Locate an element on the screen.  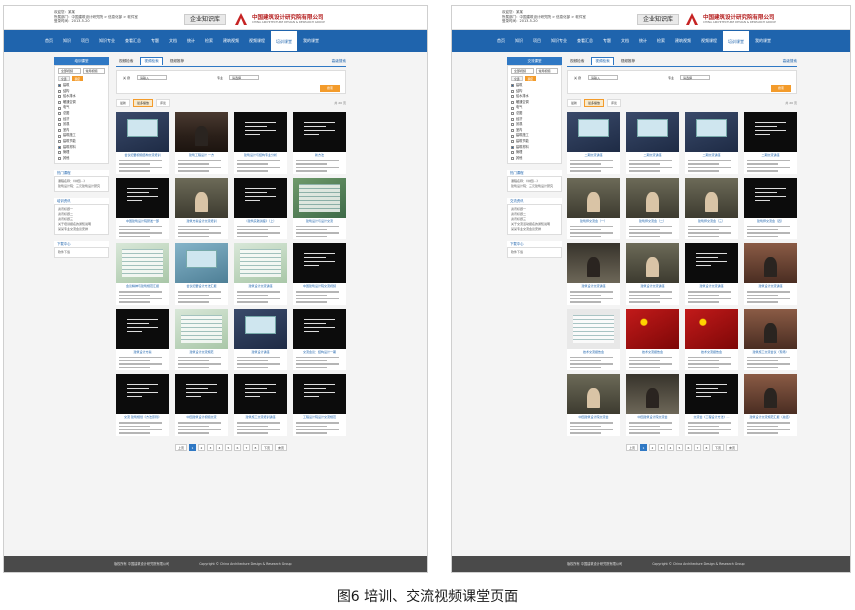
video-card: 交流 建筑规划《方法原则》 is located at coordinates (142, 405).